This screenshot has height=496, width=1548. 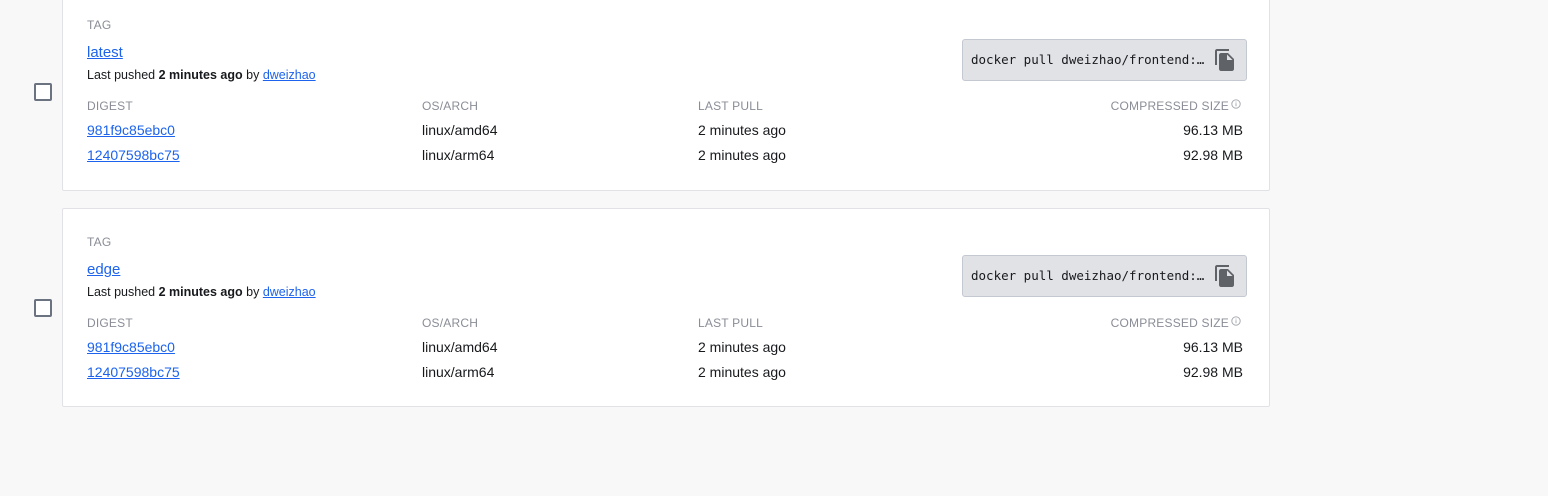 I want to click on pull-command-text: docker pull dweizhao/frontend:latest, so click(x=1091, y=59).